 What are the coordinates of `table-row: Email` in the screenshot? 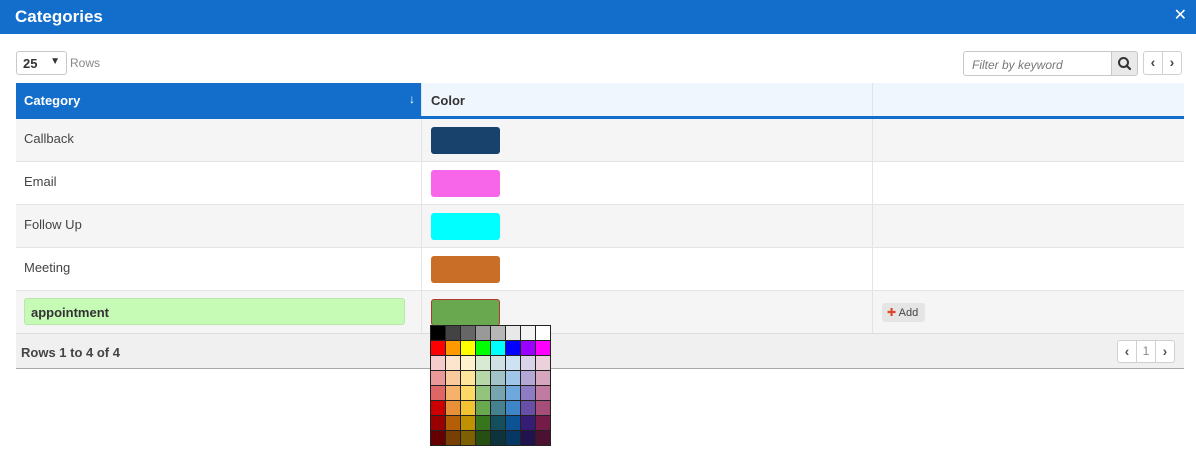 It's located at (600, 183).